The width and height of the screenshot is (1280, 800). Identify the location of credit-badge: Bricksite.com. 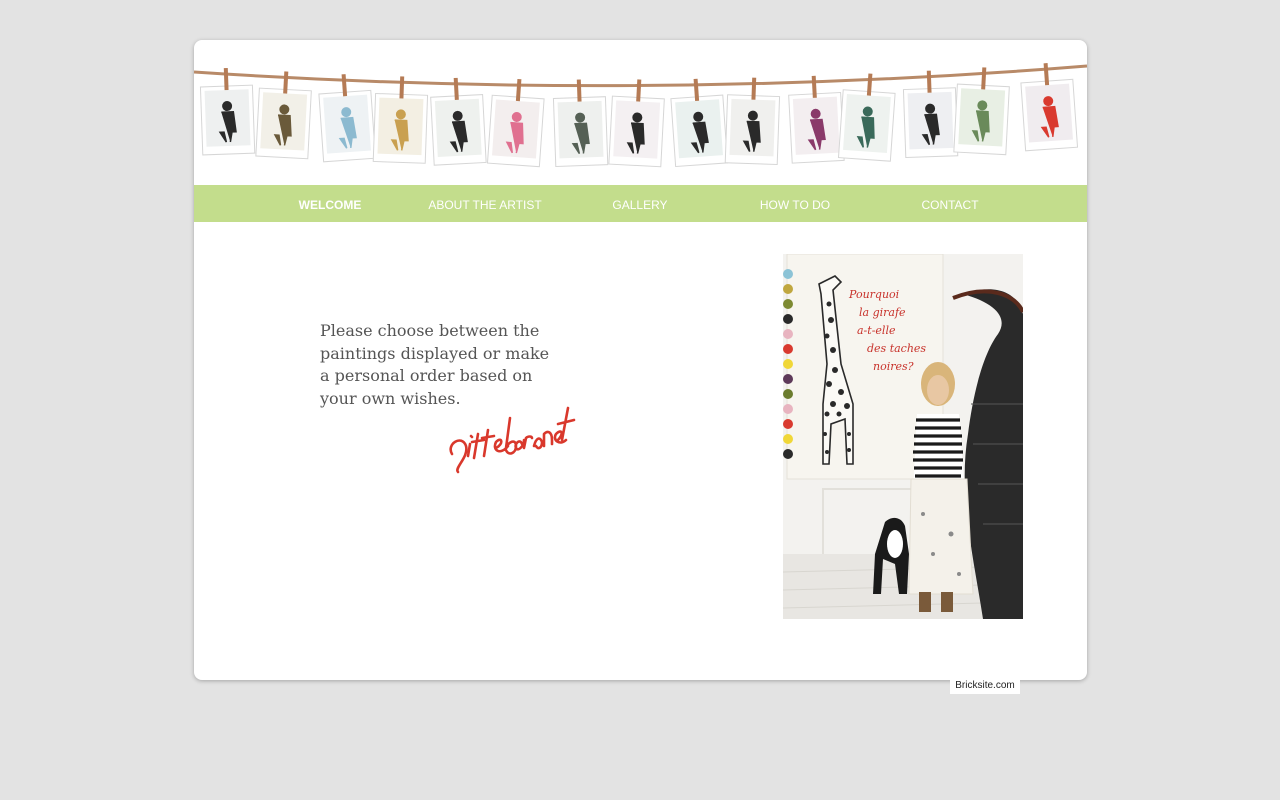
(985, 685).